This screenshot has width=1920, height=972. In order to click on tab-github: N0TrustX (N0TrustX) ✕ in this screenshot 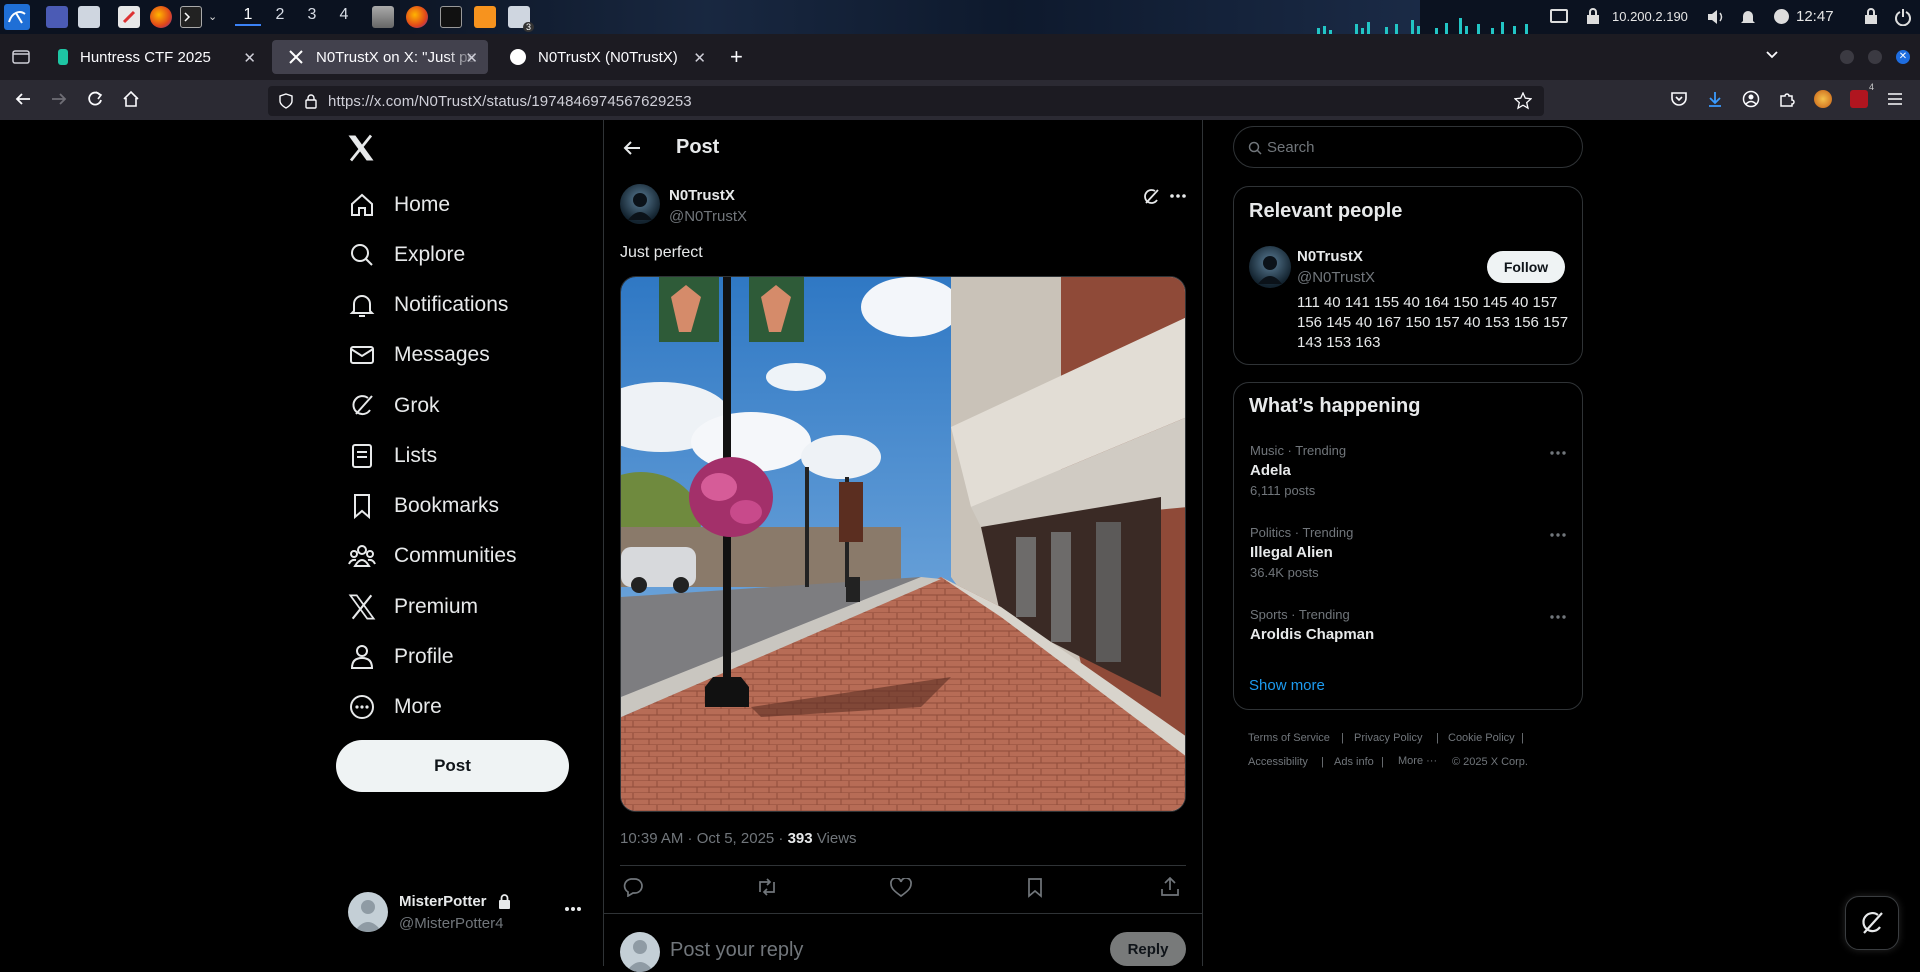, I will do `click(605, 57)`.